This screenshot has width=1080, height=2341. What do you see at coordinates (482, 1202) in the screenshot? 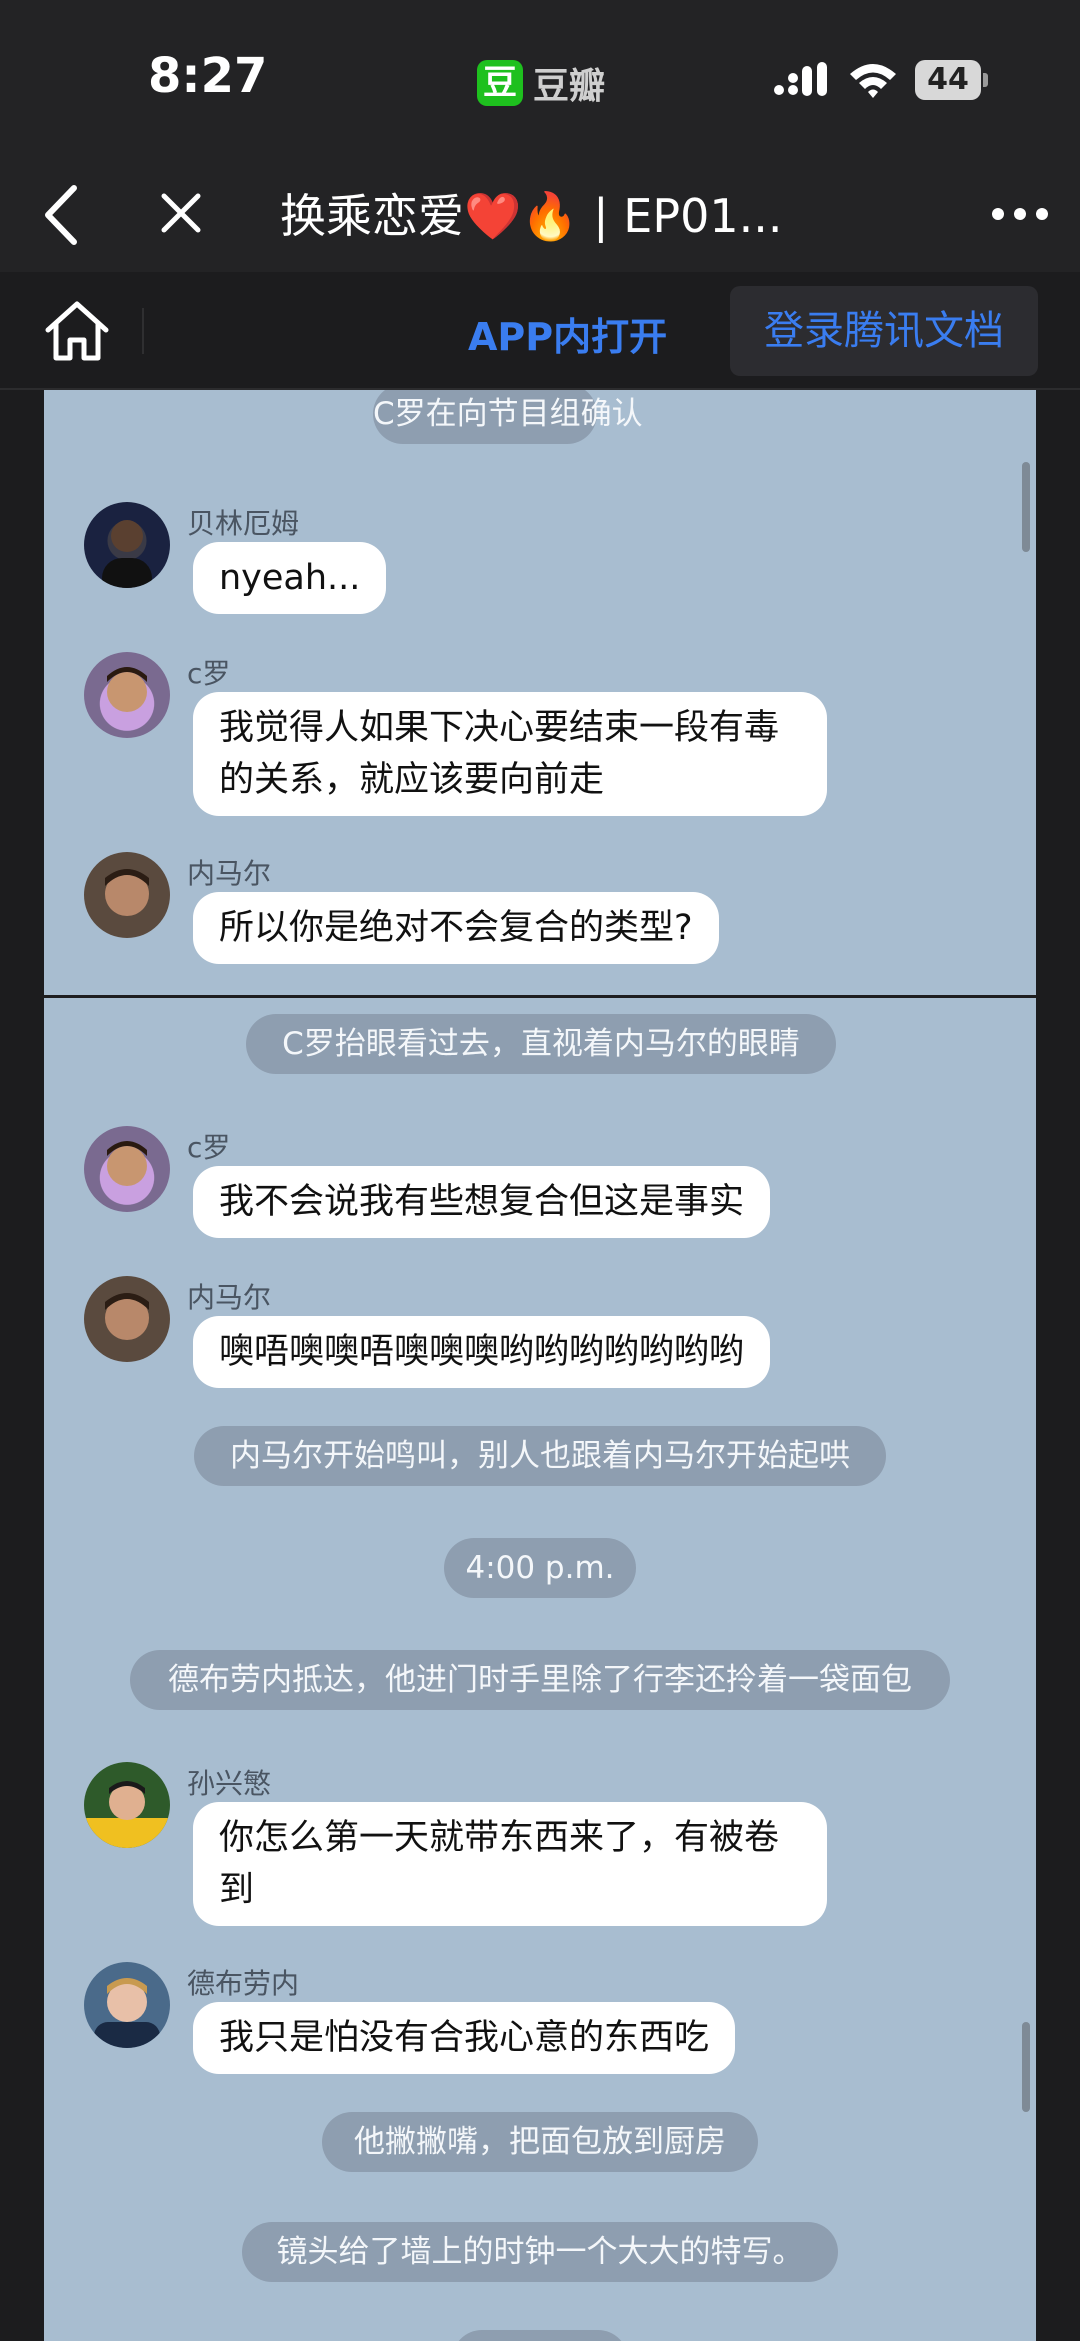
I see `message-bubble: 我不会说我有些想复合但这是事实` at bounding box center [482, 1202].